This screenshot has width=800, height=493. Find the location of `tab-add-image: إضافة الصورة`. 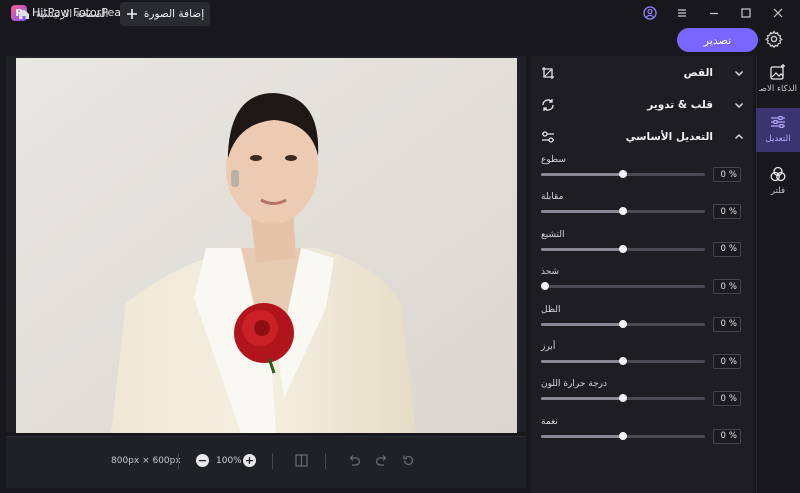

tab-add-image: إضافة الصورة is located at coordinates (165, 14).